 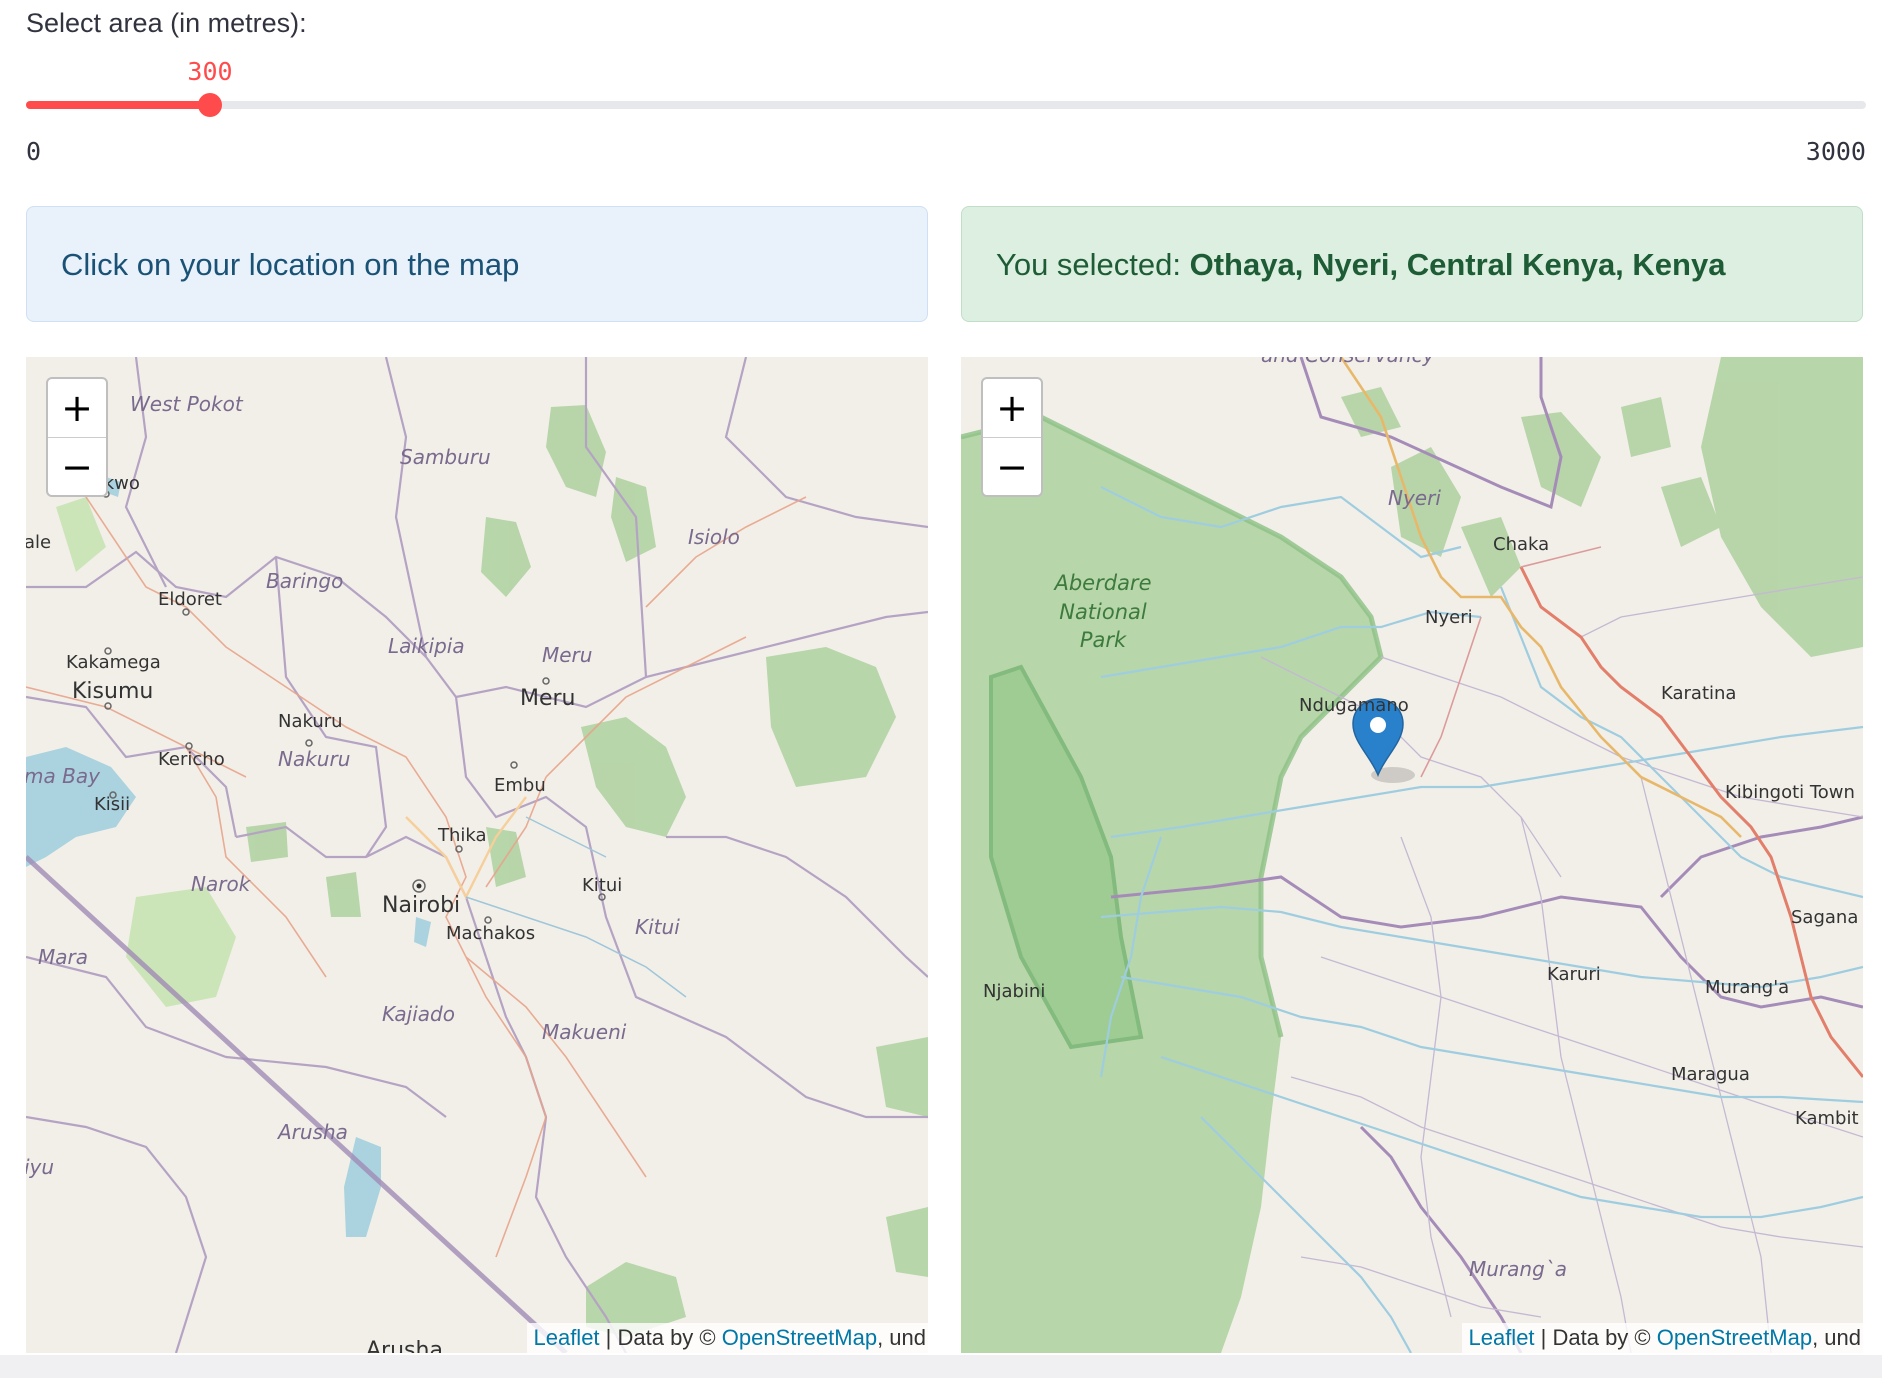 What do you see at coordinates (38, 542) in the screenshot?
I see `label-ale: ale` at bounding box center [38, 542].